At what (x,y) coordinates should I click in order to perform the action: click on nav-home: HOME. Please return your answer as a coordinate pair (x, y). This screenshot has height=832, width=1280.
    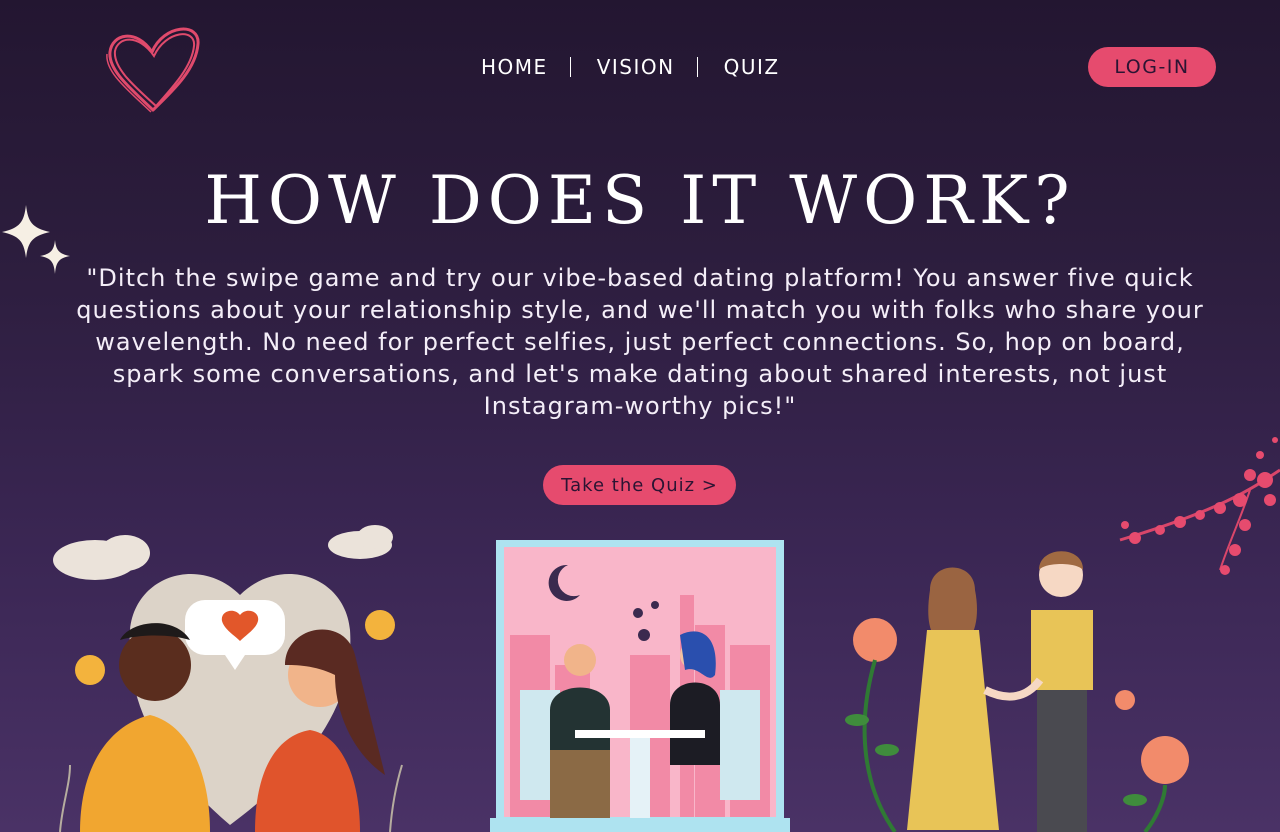
    Looking at the image, I should click on (514, 67).